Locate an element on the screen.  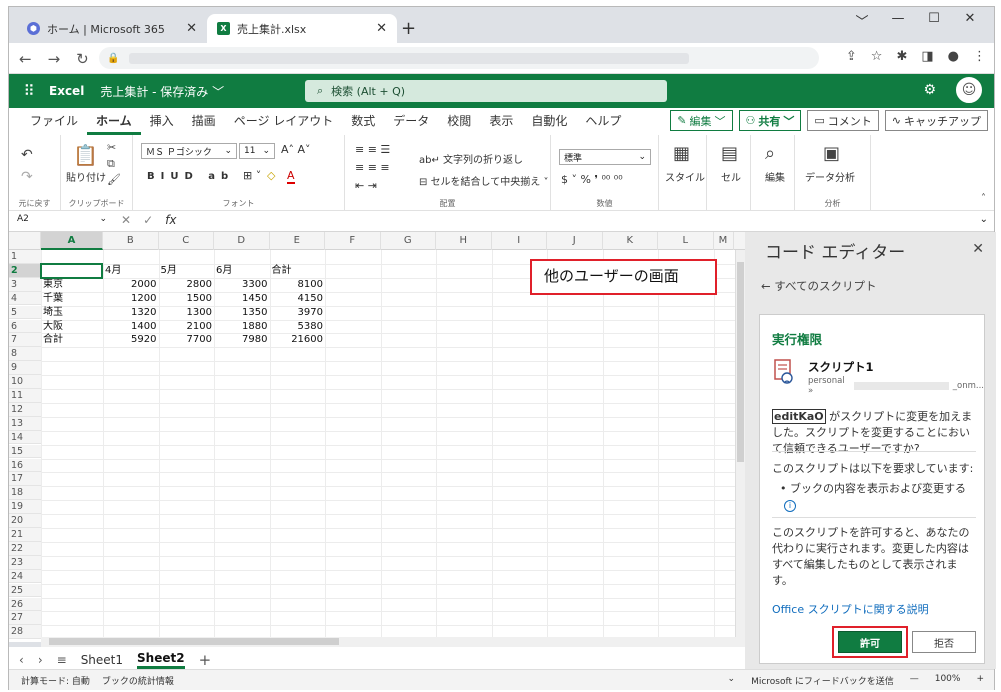
document-title: 売上集計 - 保存済み ﹀ is located at coordinates (162, 91).